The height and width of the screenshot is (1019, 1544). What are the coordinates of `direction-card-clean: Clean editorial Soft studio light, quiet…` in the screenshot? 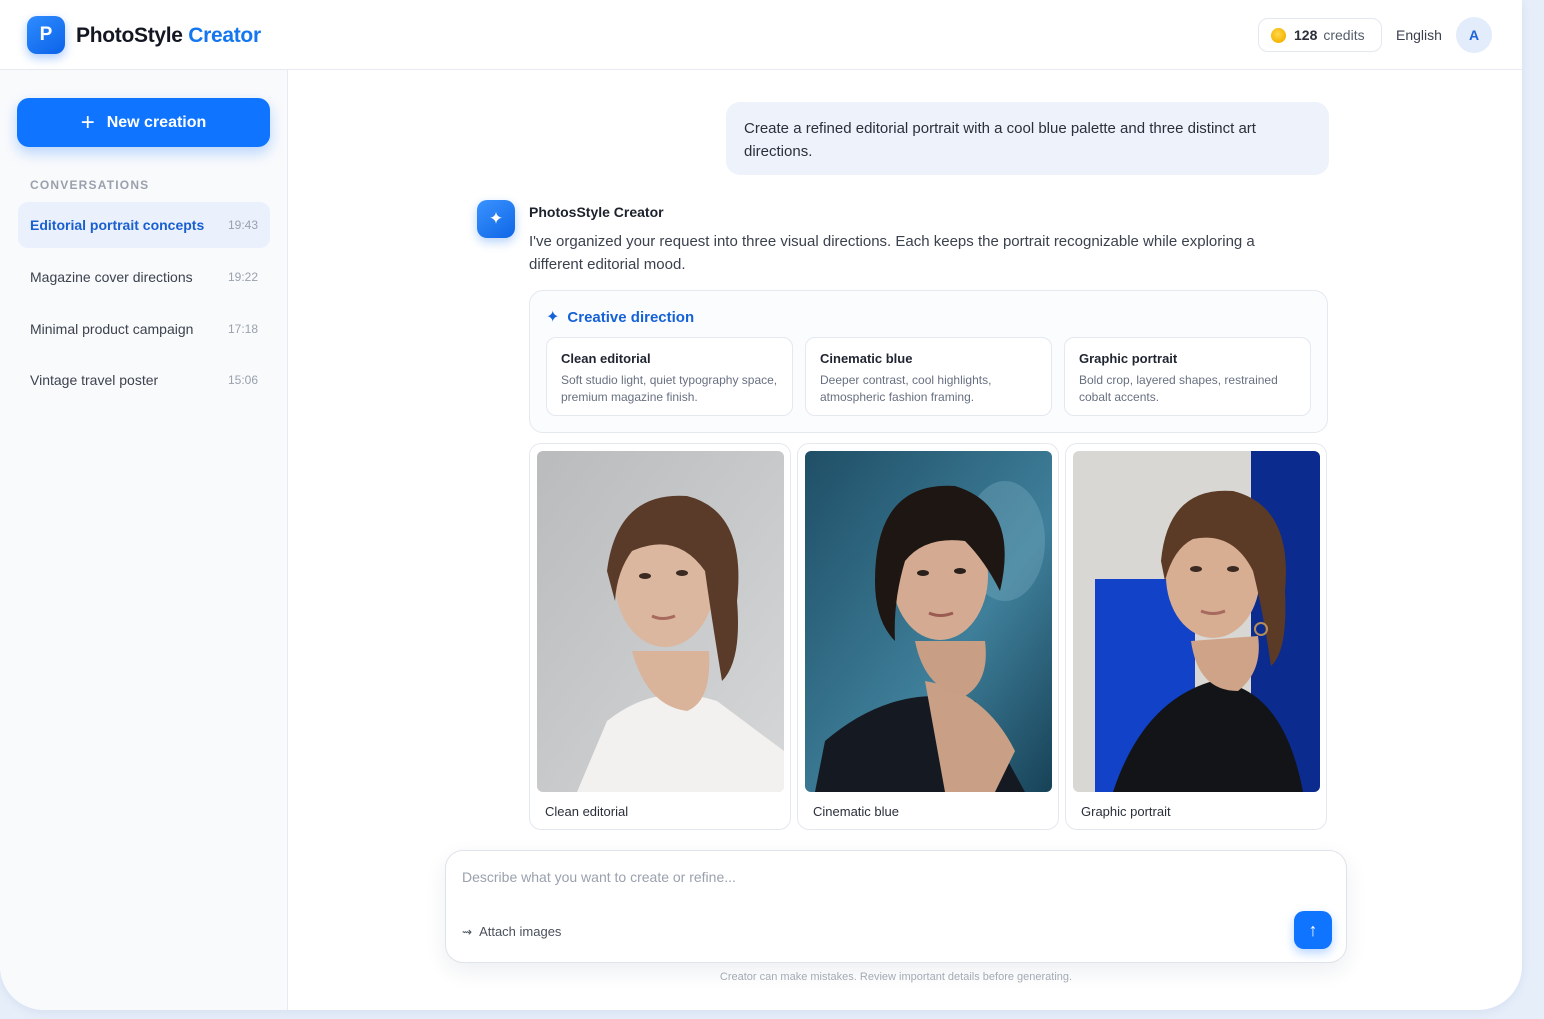 It's located at (669, 376).